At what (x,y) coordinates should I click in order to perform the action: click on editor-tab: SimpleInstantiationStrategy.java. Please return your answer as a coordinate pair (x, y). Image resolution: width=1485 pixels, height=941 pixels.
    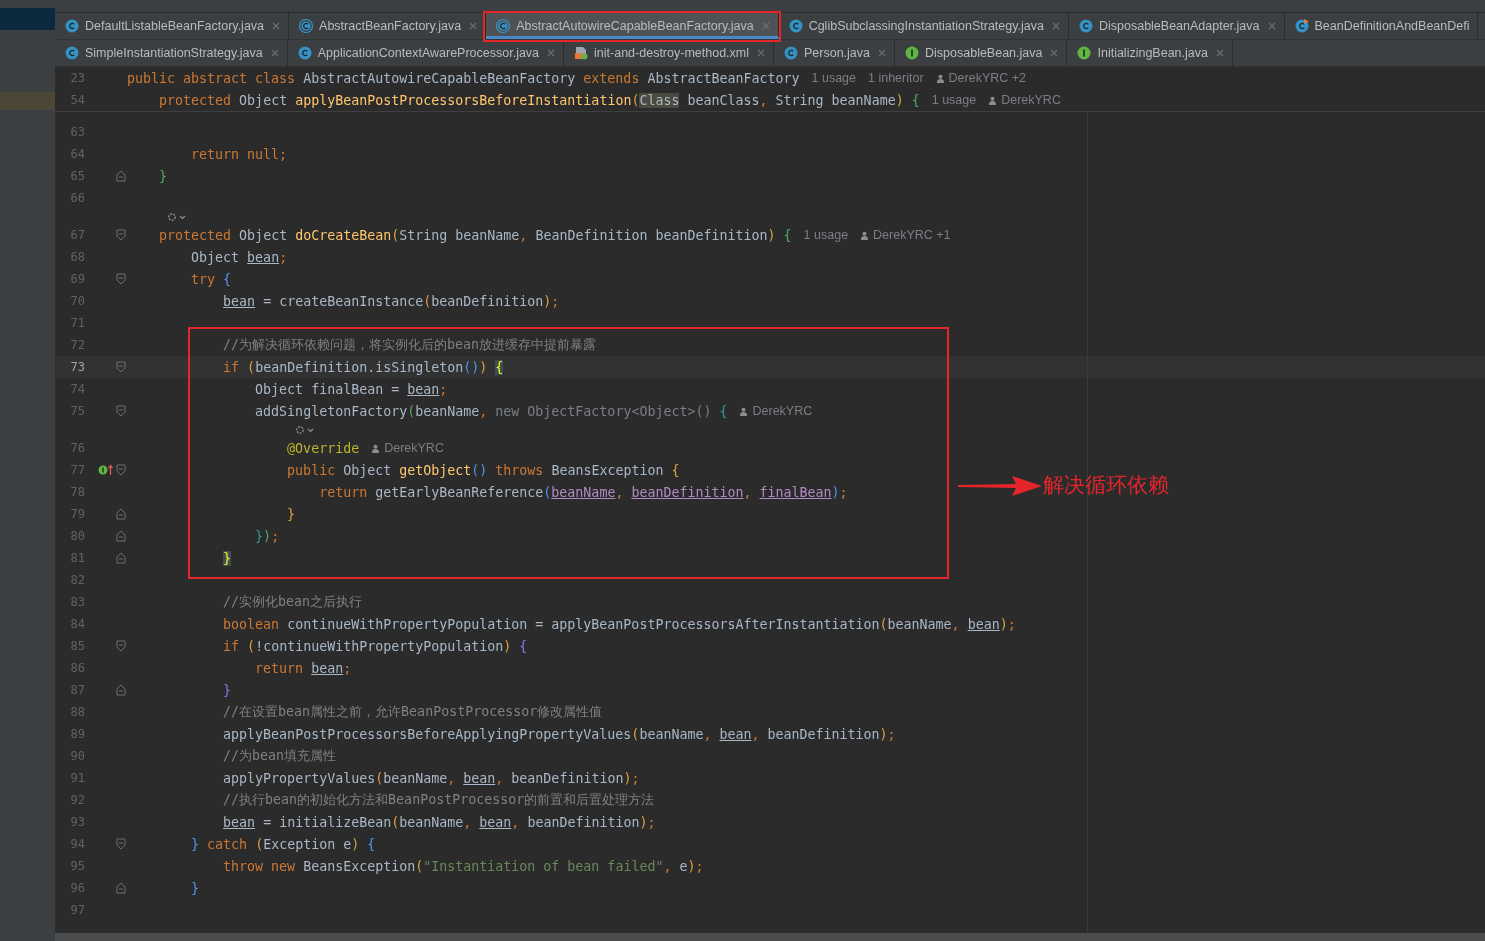
    Looking at the image, I should click on (171, 53).